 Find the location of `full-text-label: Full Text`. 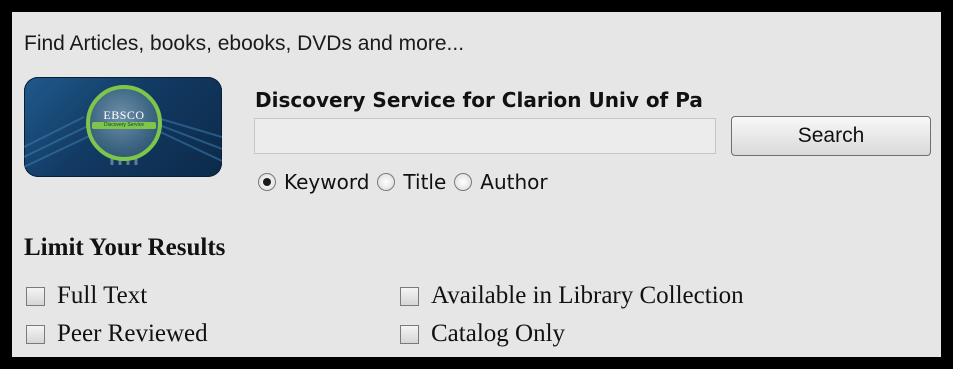

full-text-label: Full Text is located at coordinates (102, 296).